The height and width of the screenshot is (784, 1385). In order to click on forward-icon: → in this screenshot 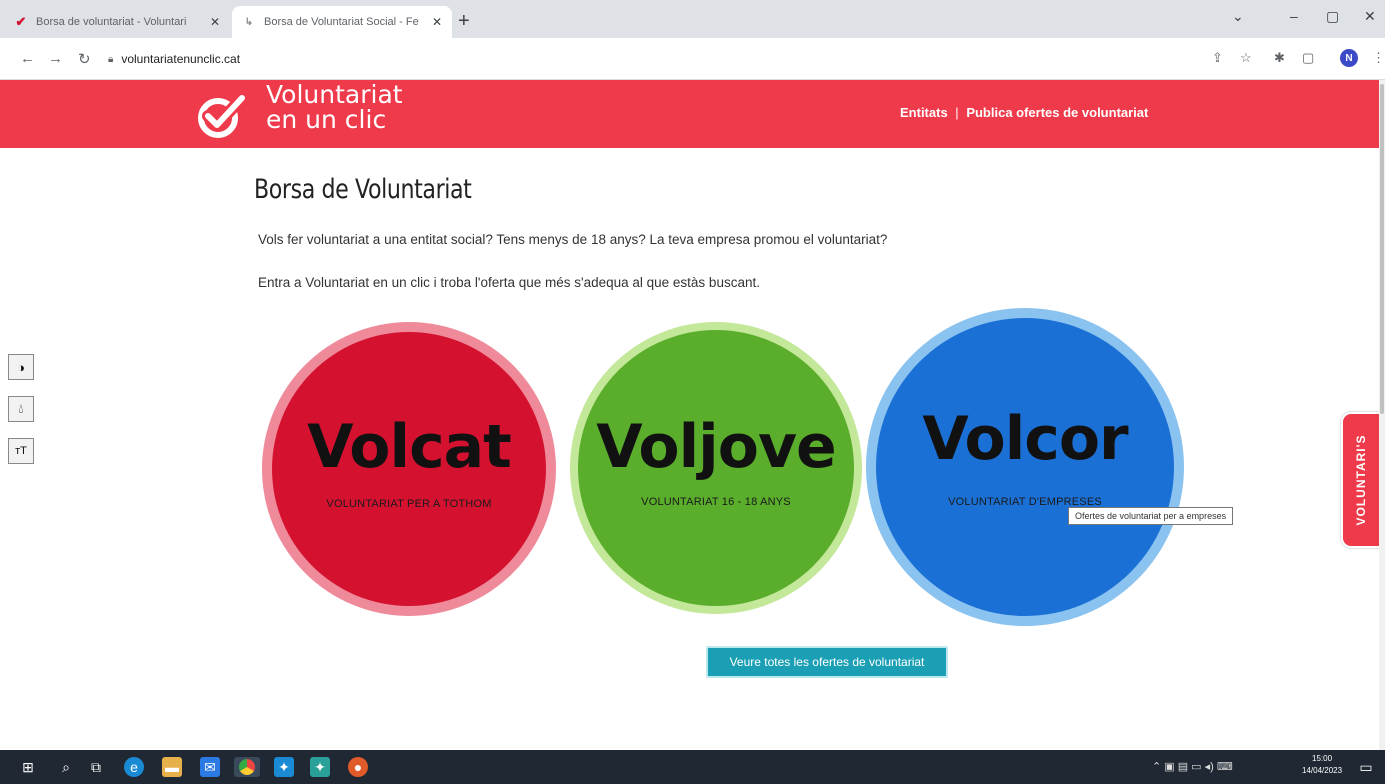, I will do `click(55, 58)`.